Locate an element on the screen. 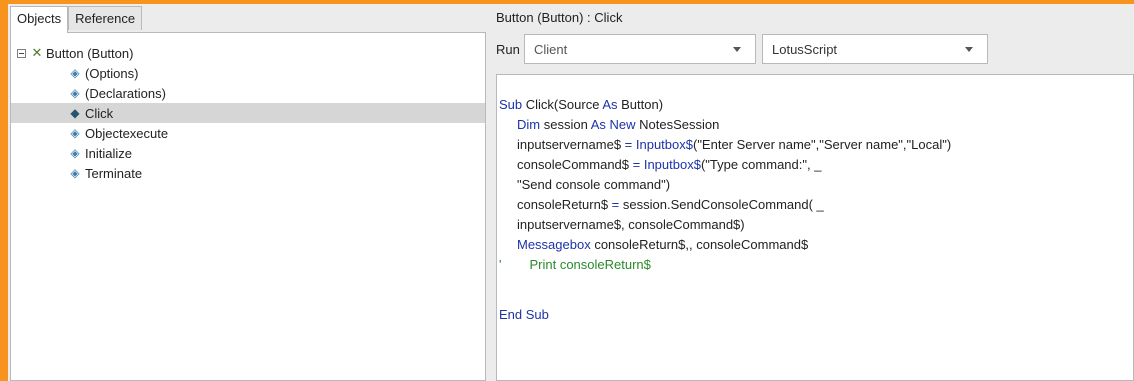 Image resolution: width=1134 pixels, height=381 pixels. code-line-7: inputservername$, consoleCommand$) is located at coordinates (631, 225).